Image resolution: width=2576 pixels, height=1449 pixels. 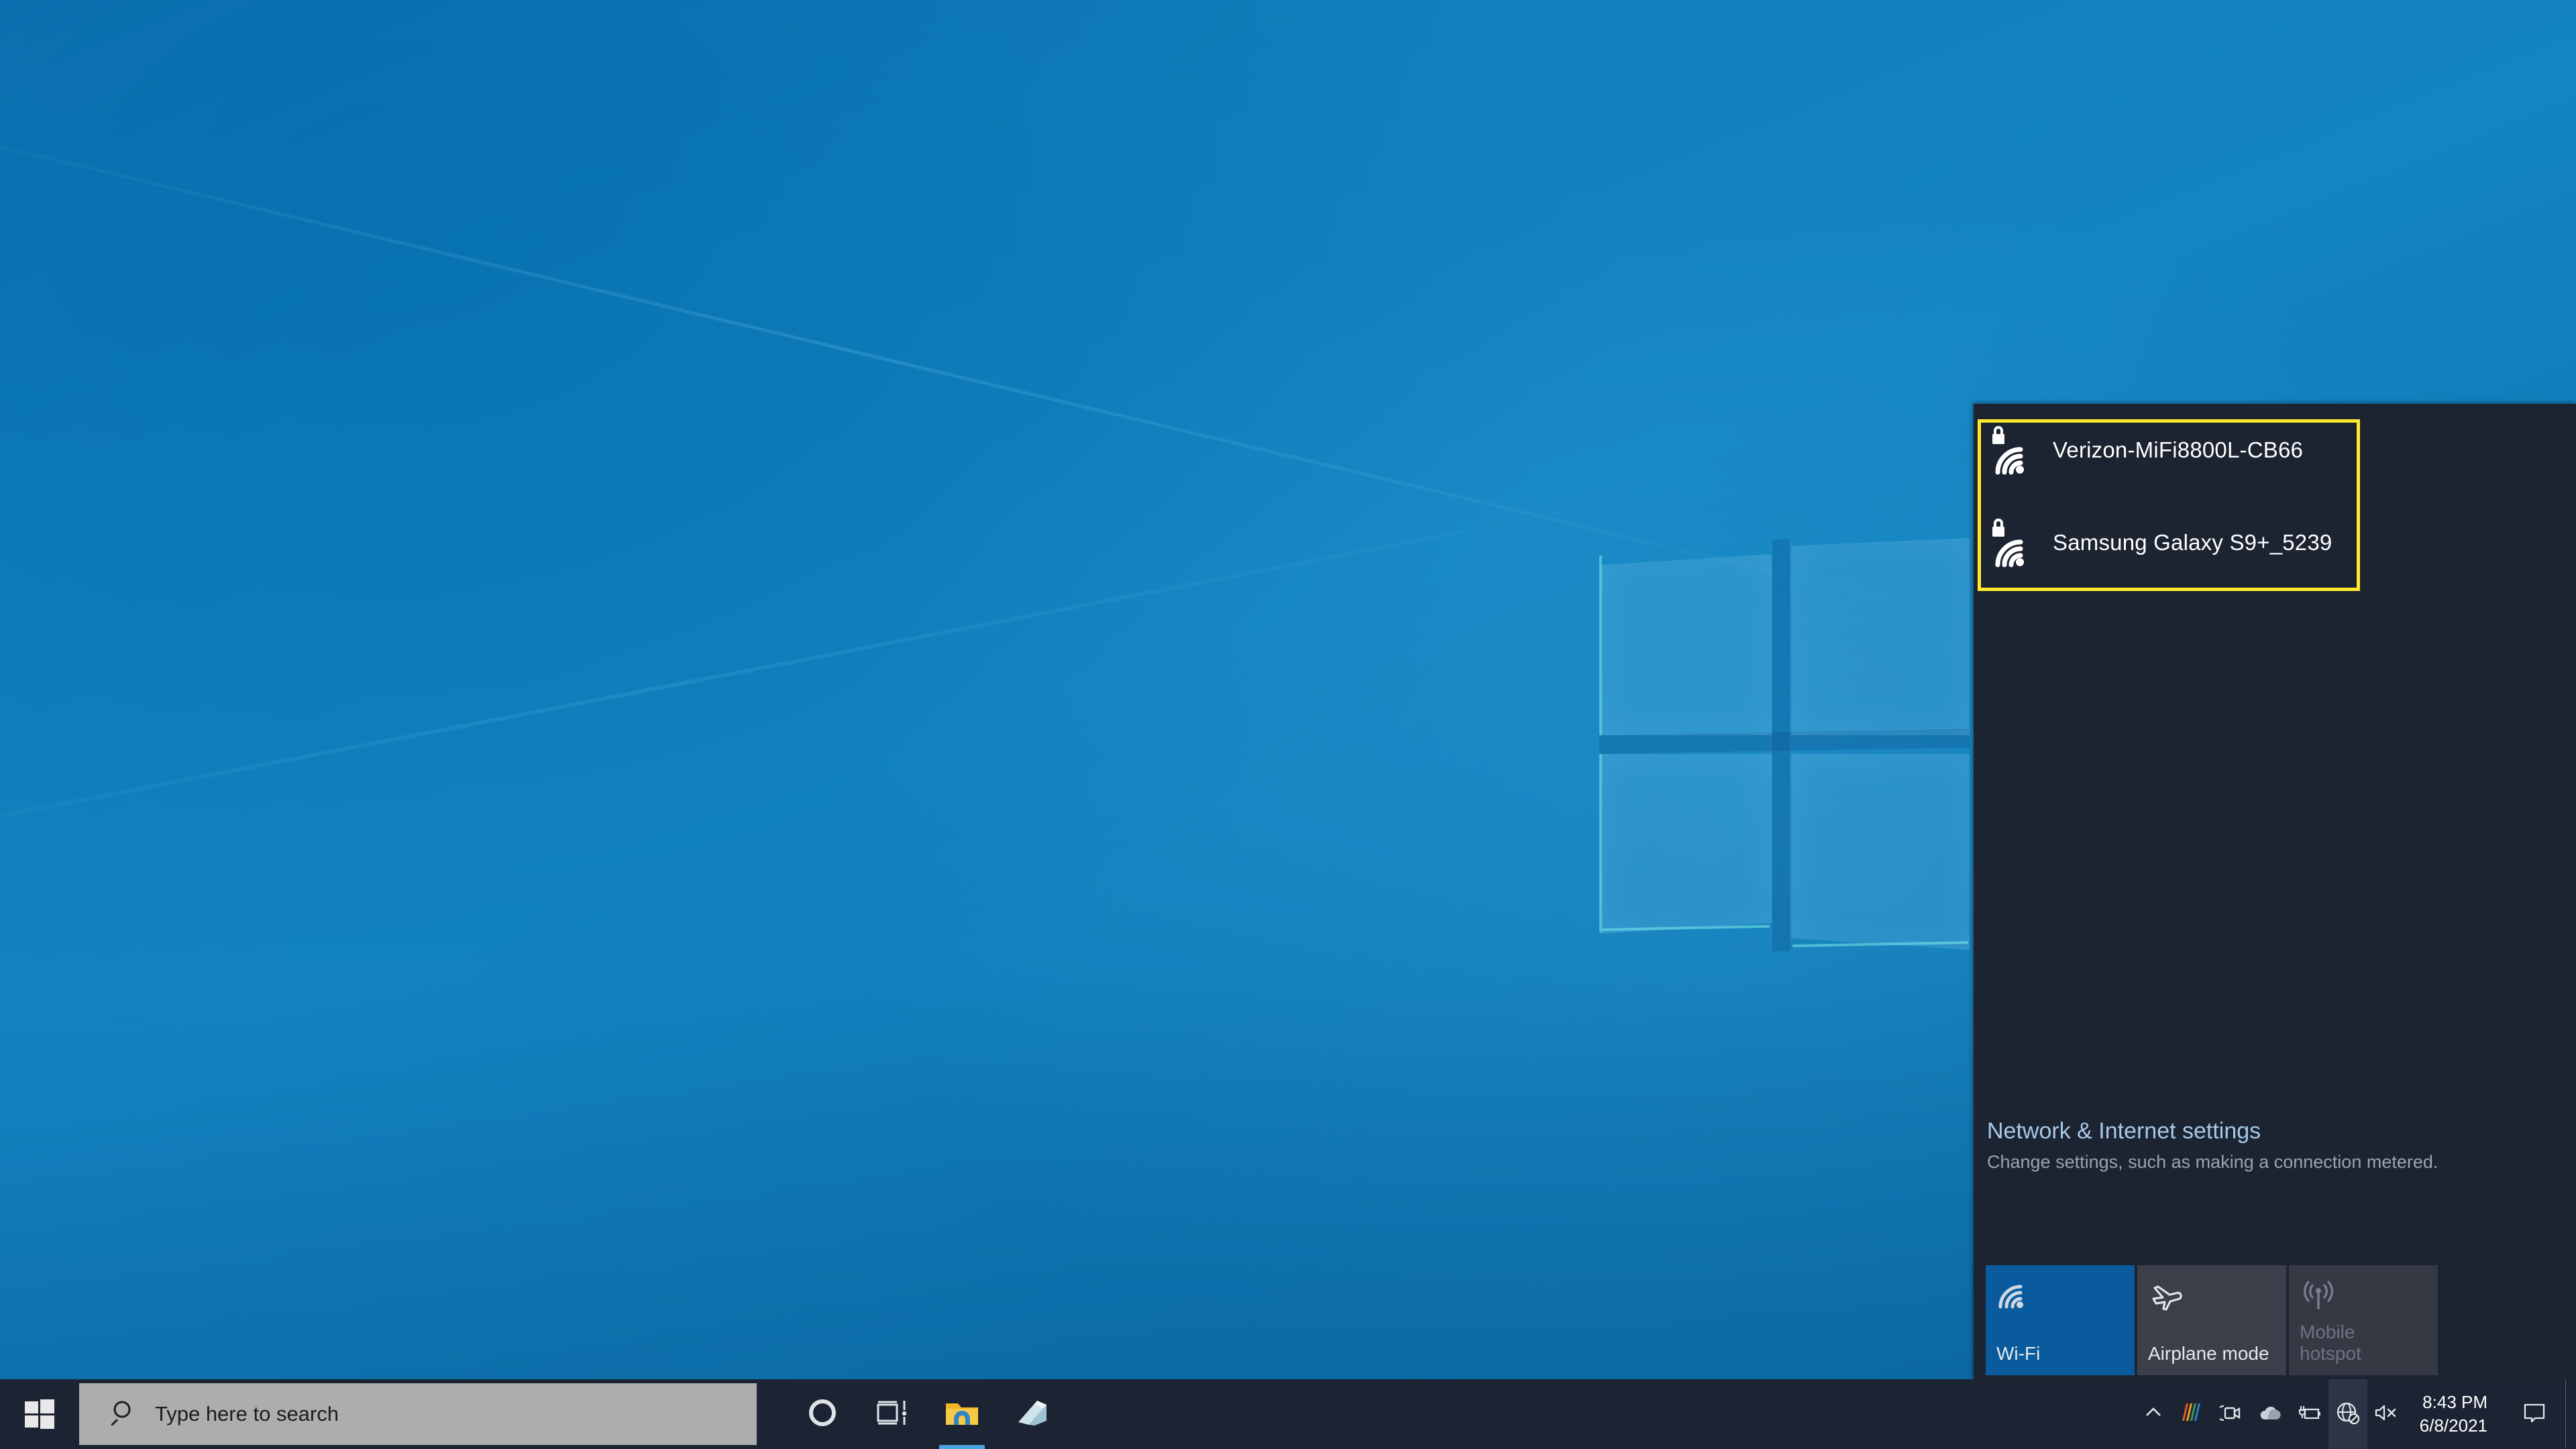 I want to click on task-view-icon, so click(x=892, y=1414).